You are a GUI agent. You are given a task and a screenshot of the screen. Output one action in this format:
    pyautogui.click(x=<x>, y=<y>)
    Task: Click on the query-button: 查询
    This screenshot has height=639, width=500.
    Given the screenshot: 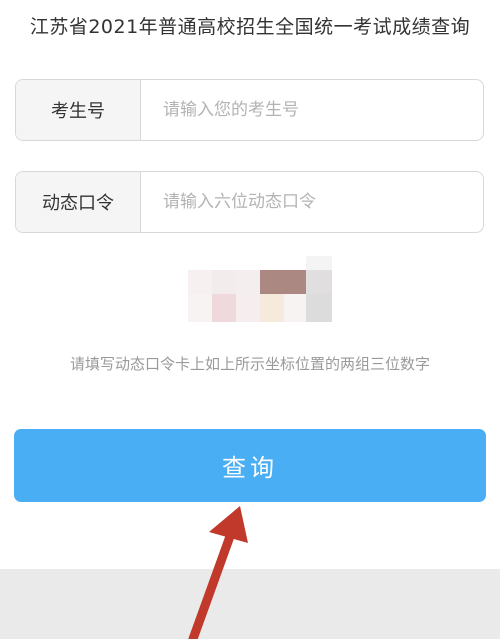 What is the action you would take?
    pyautogui.click(x=250, y=465)
    